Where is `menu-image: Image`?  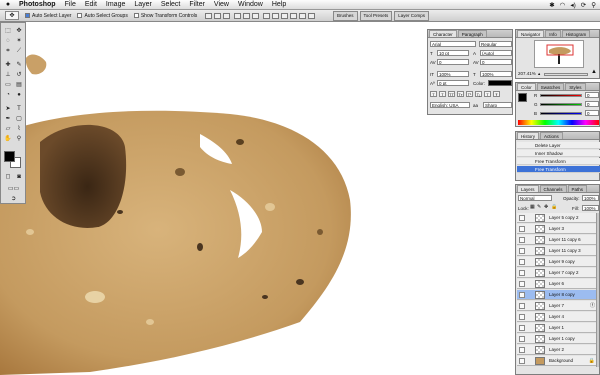
menu-image: Image is located at coordinates (115, 4).